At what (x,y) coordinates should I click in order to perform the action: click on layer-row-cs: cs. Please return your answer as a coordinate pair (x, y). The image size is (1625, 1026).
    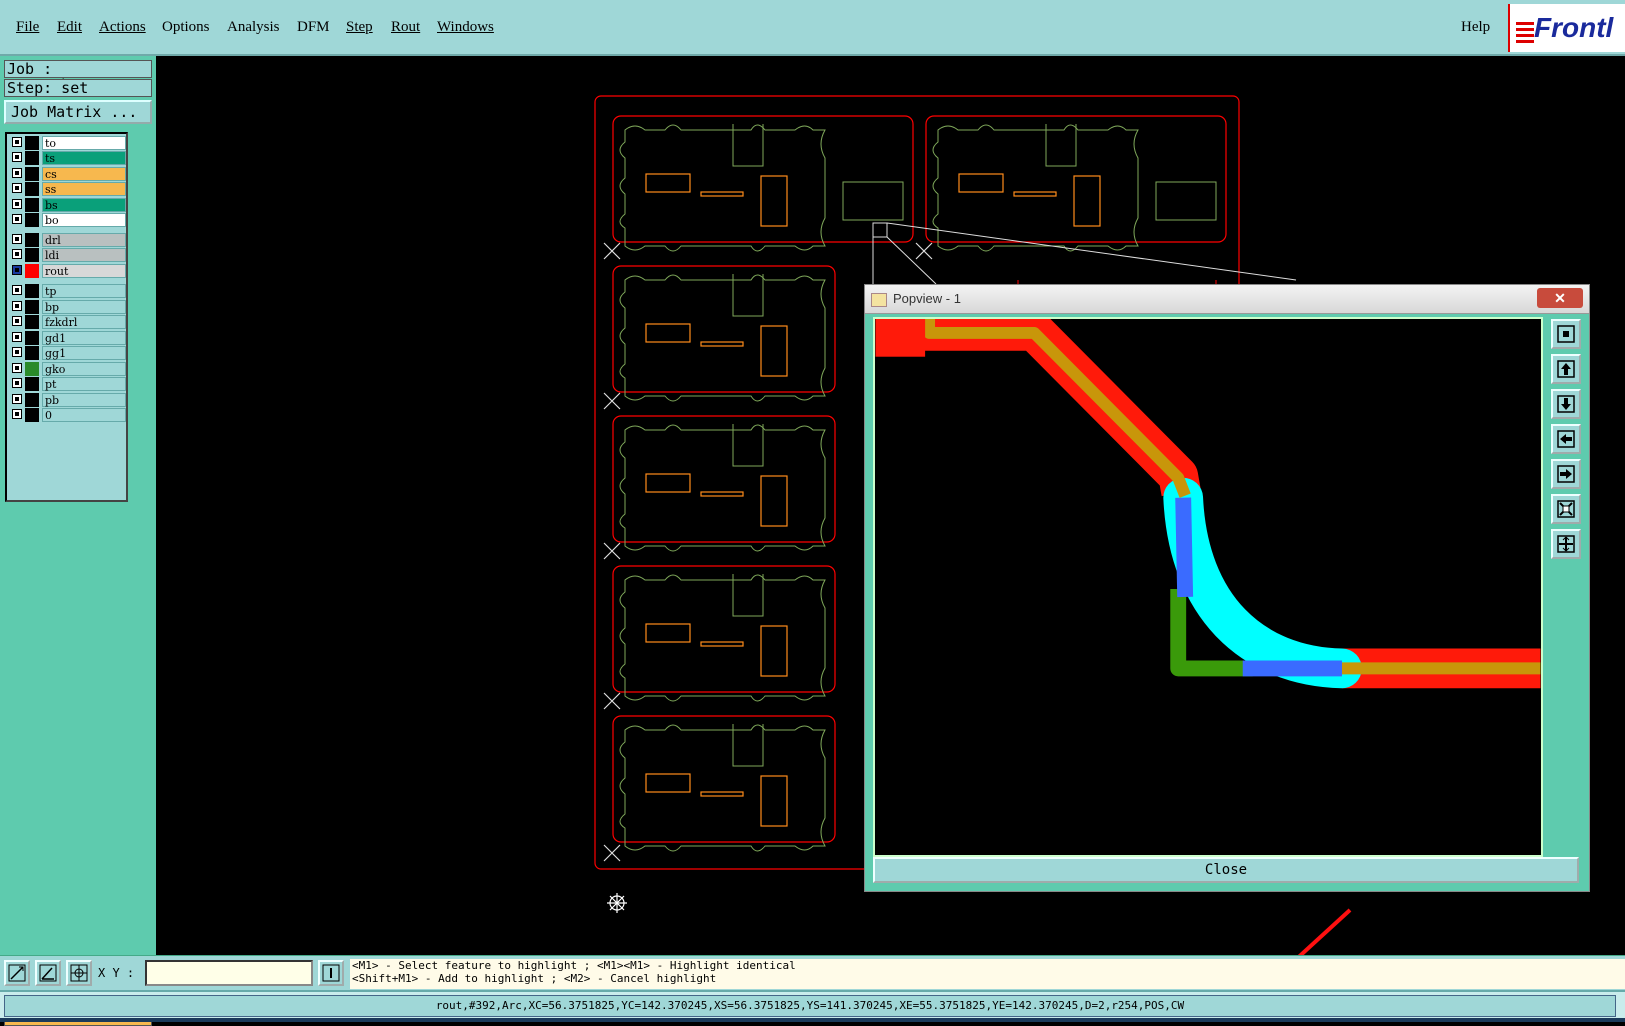
    Looking at the image, I should click on (67, 174).